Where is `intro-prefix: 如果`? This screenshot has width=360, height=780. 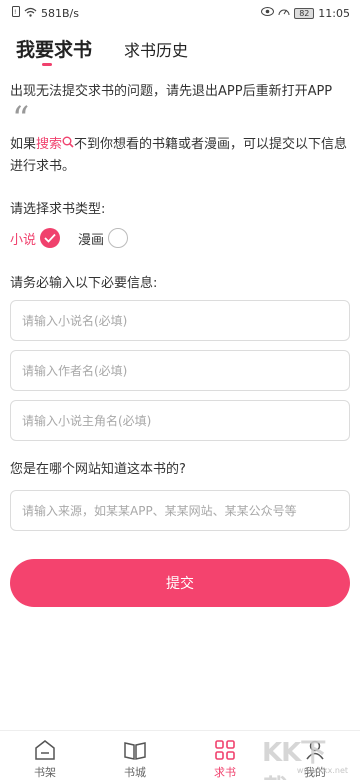
intro-prefix: 如果 is located at coordinates (23, 144).